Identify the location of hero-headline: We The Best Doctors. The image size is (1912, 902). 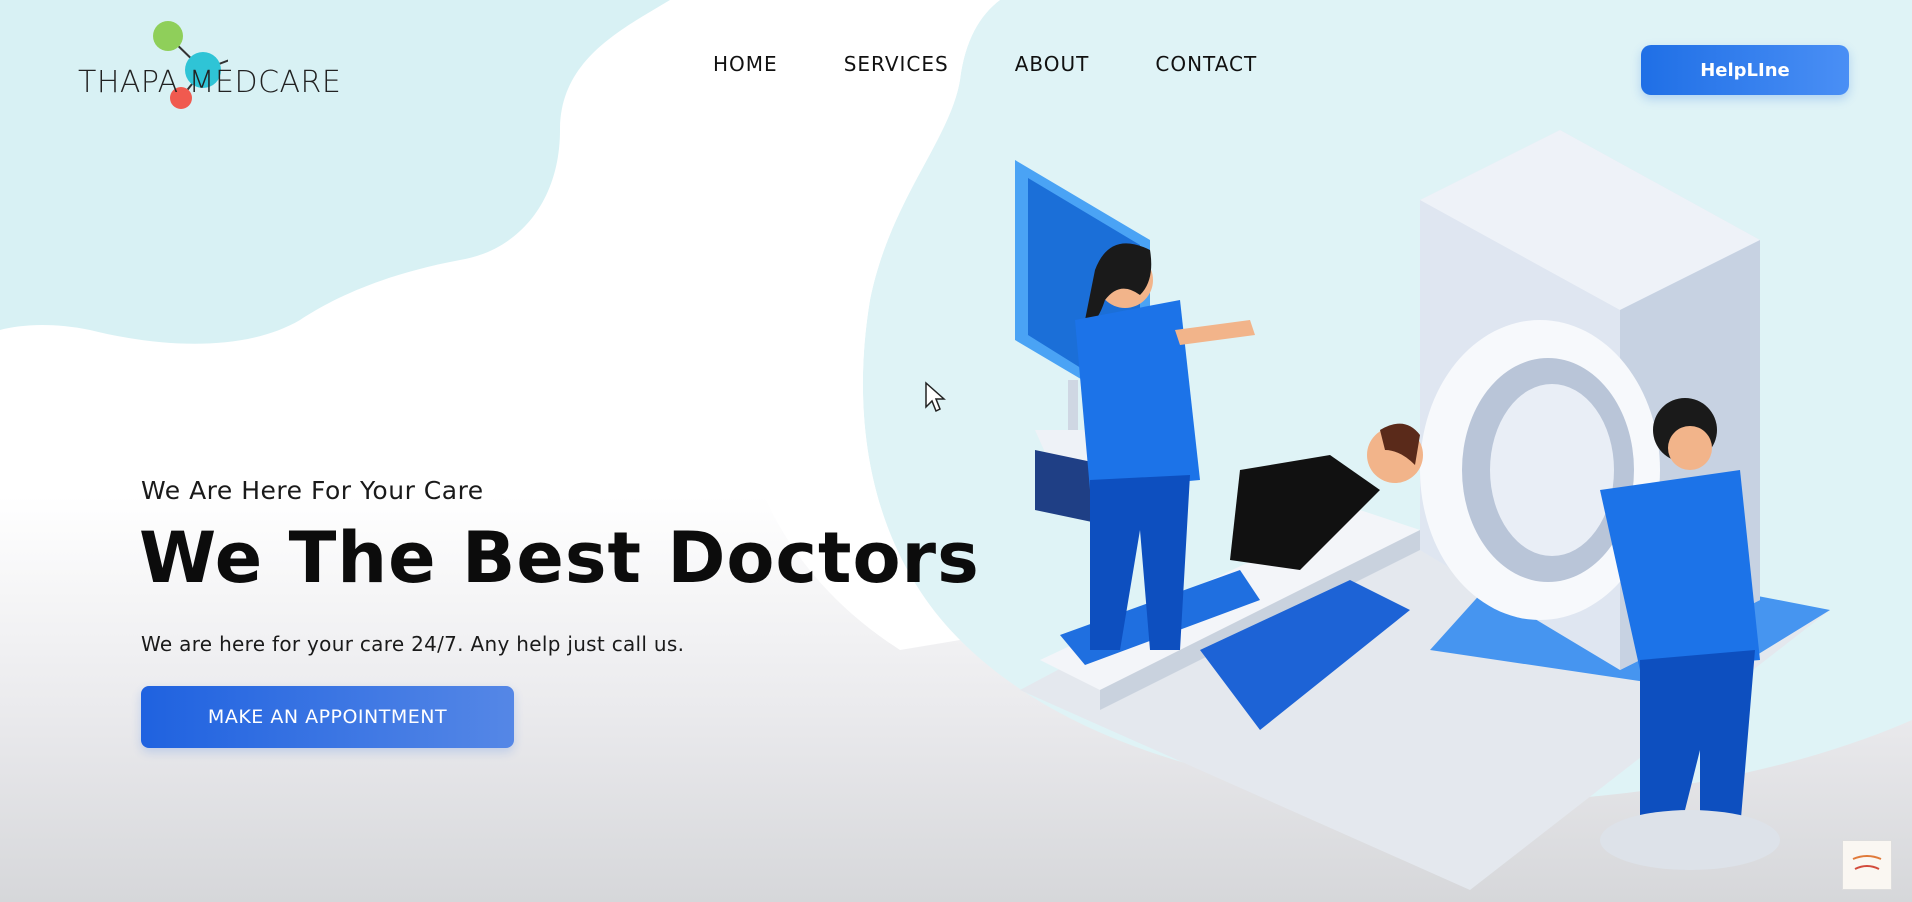
(559, 558).